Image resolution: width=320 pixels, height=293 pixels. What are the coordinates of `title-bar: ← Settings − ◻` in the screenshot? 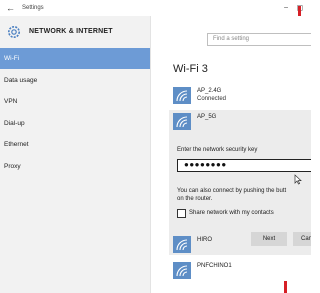 It's located at (155, 8).